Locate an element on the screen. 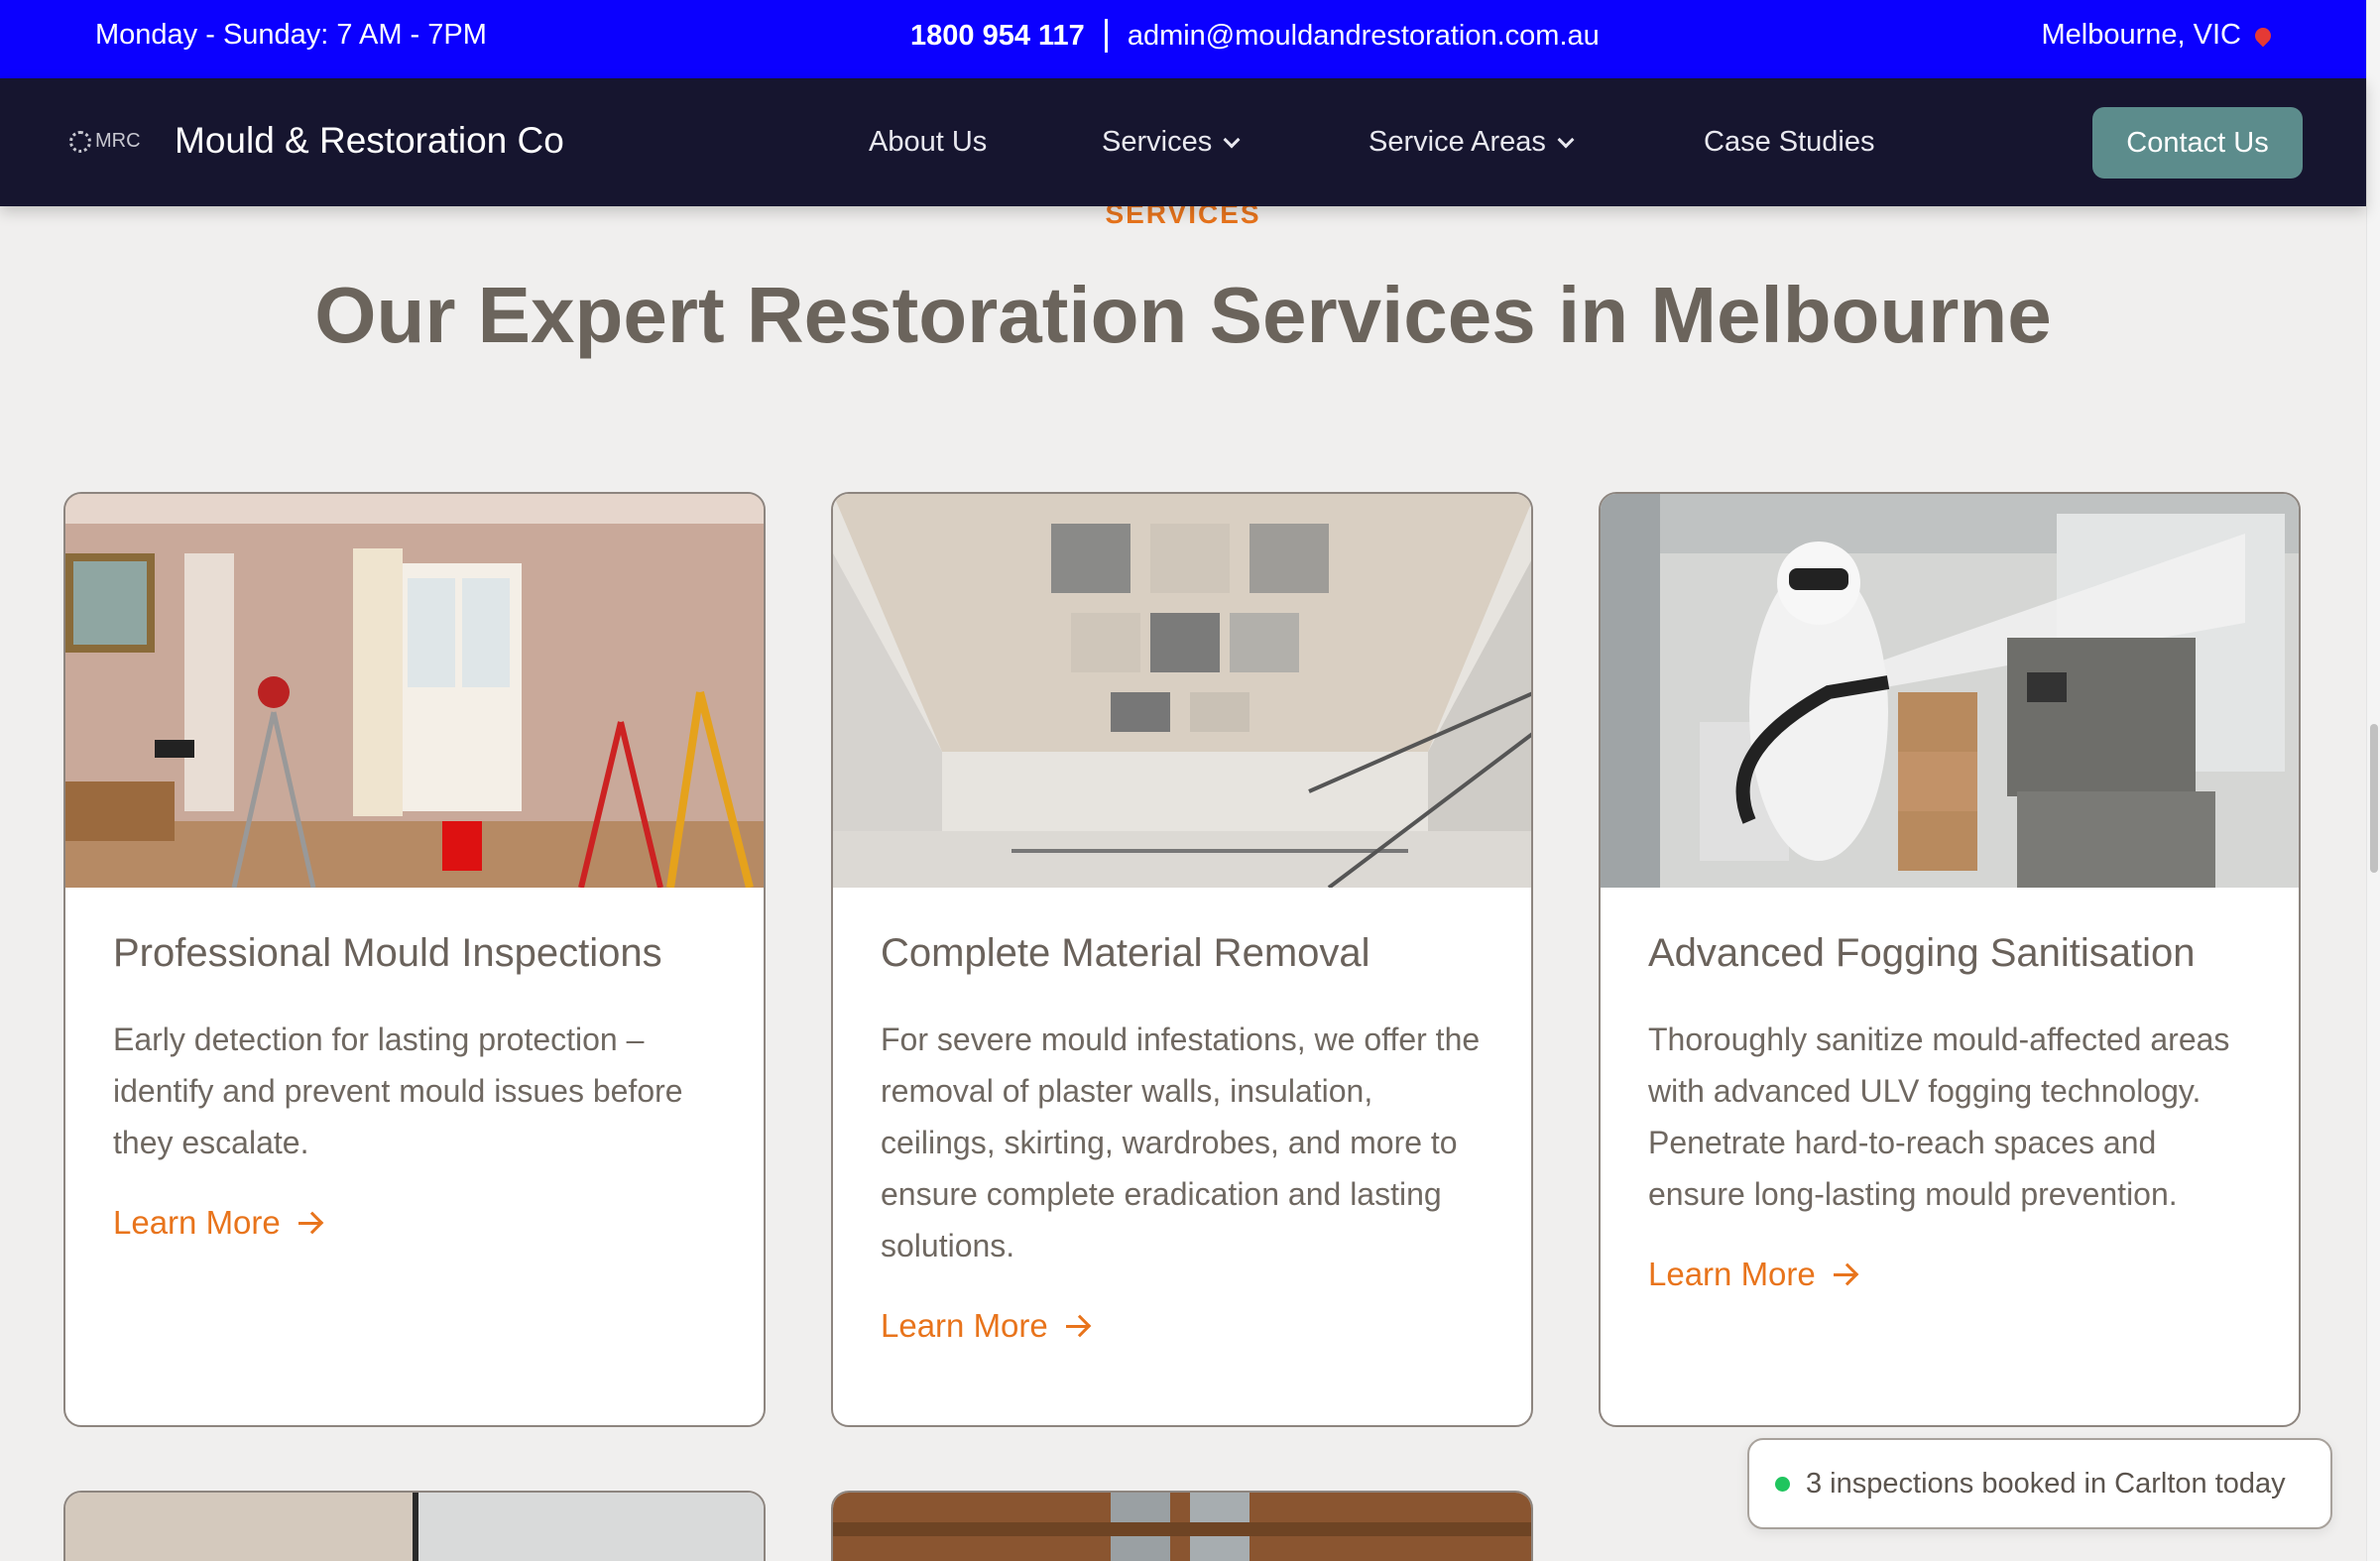 The height and width of the screenshot is (1561, 2380). nav-label: About Us is located at coordinates (928, 142).